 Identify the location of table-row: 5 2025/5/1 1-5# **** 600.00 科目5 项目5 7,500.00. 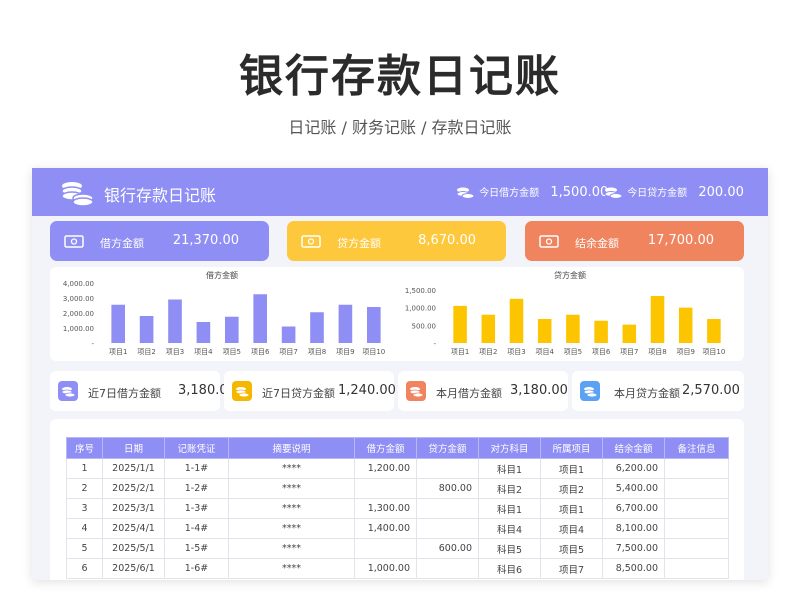
(397, 548).